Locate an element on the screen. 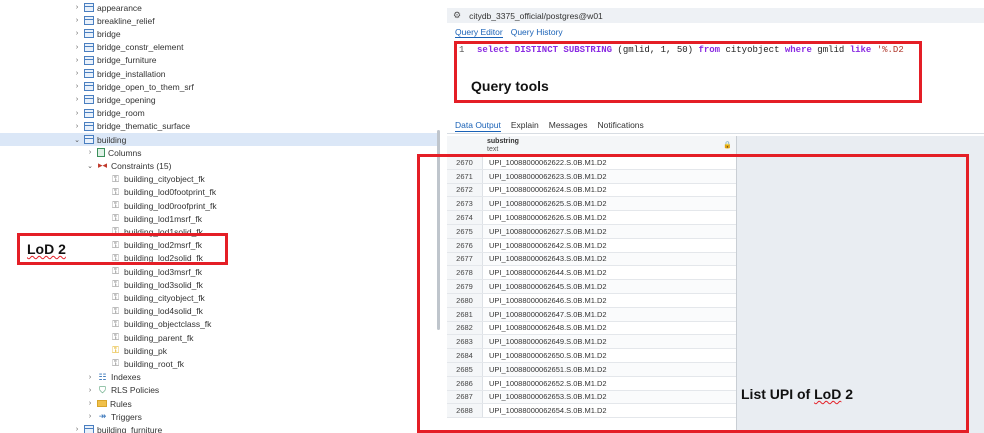 Image resolution: width=984 pixels, height=433 pixels. tab-query-history: Query History is located at coordinates (537, 32).